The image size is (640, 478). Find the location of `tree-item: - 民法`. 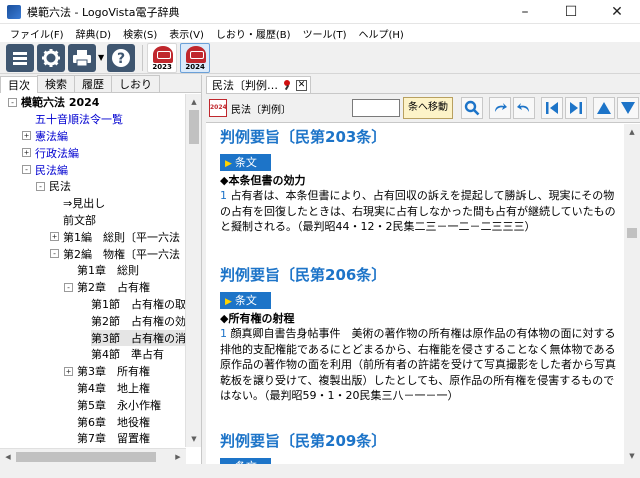

tree-item: - 民法 is located at coordinates (93, 186).